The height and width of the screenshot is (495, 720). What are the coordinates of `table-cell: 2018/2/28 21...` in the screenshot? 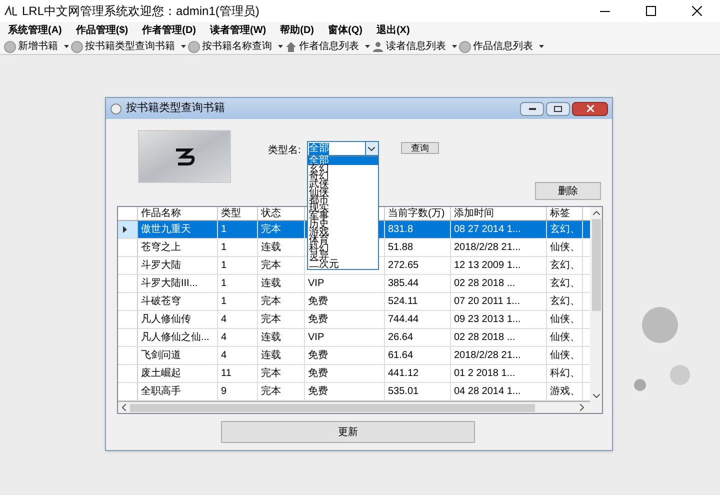 It's located at (499, 247).